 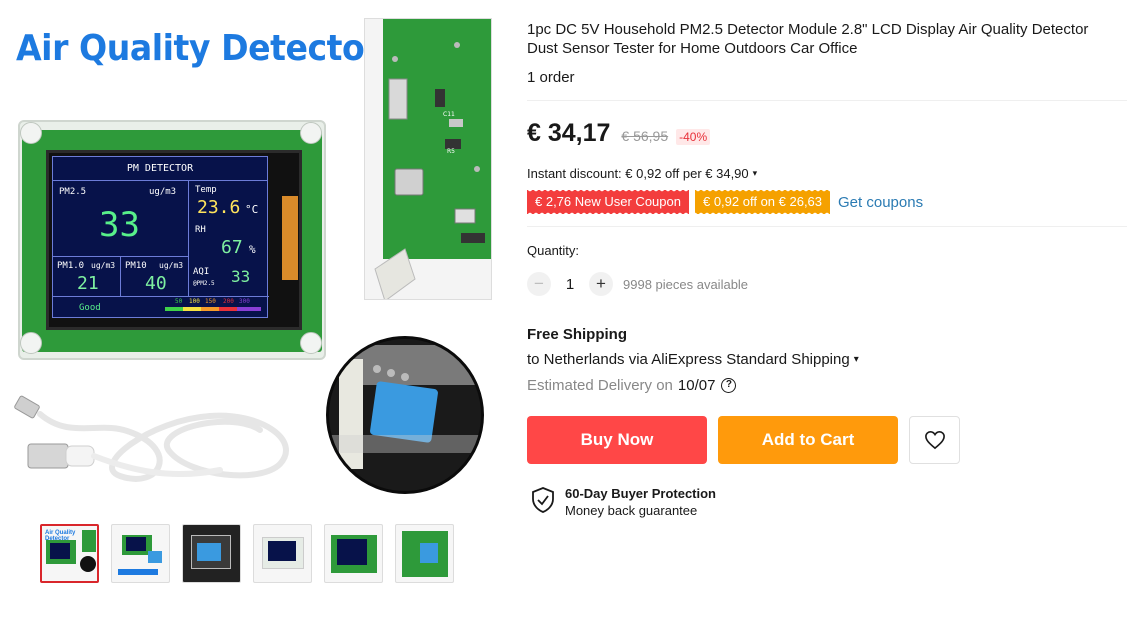 What do you see at coordinates (825, 284) in the screenshot?
I see `quantity-stepper: − 1 + 9998 pieces available` at bounding box center [825, 284].